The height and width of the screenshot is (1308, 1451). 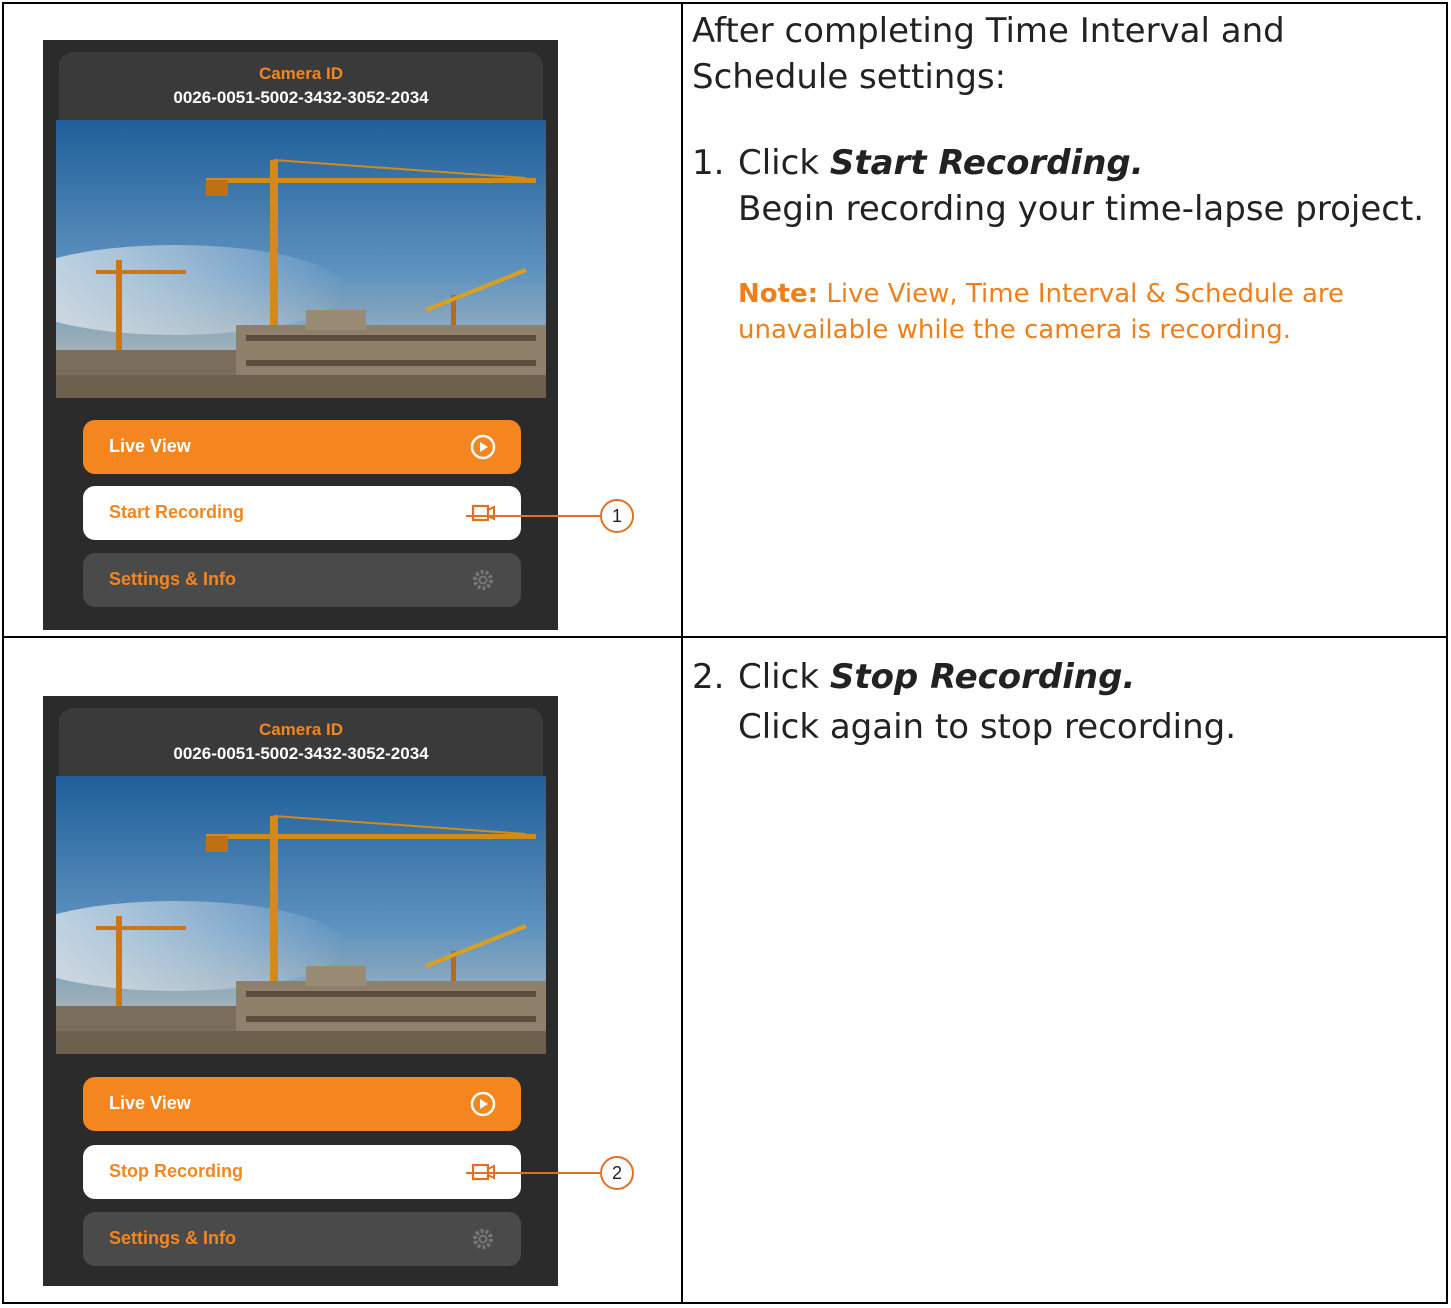 I want to click on callout-badge-2: 2, so click(x=617, y=1173).